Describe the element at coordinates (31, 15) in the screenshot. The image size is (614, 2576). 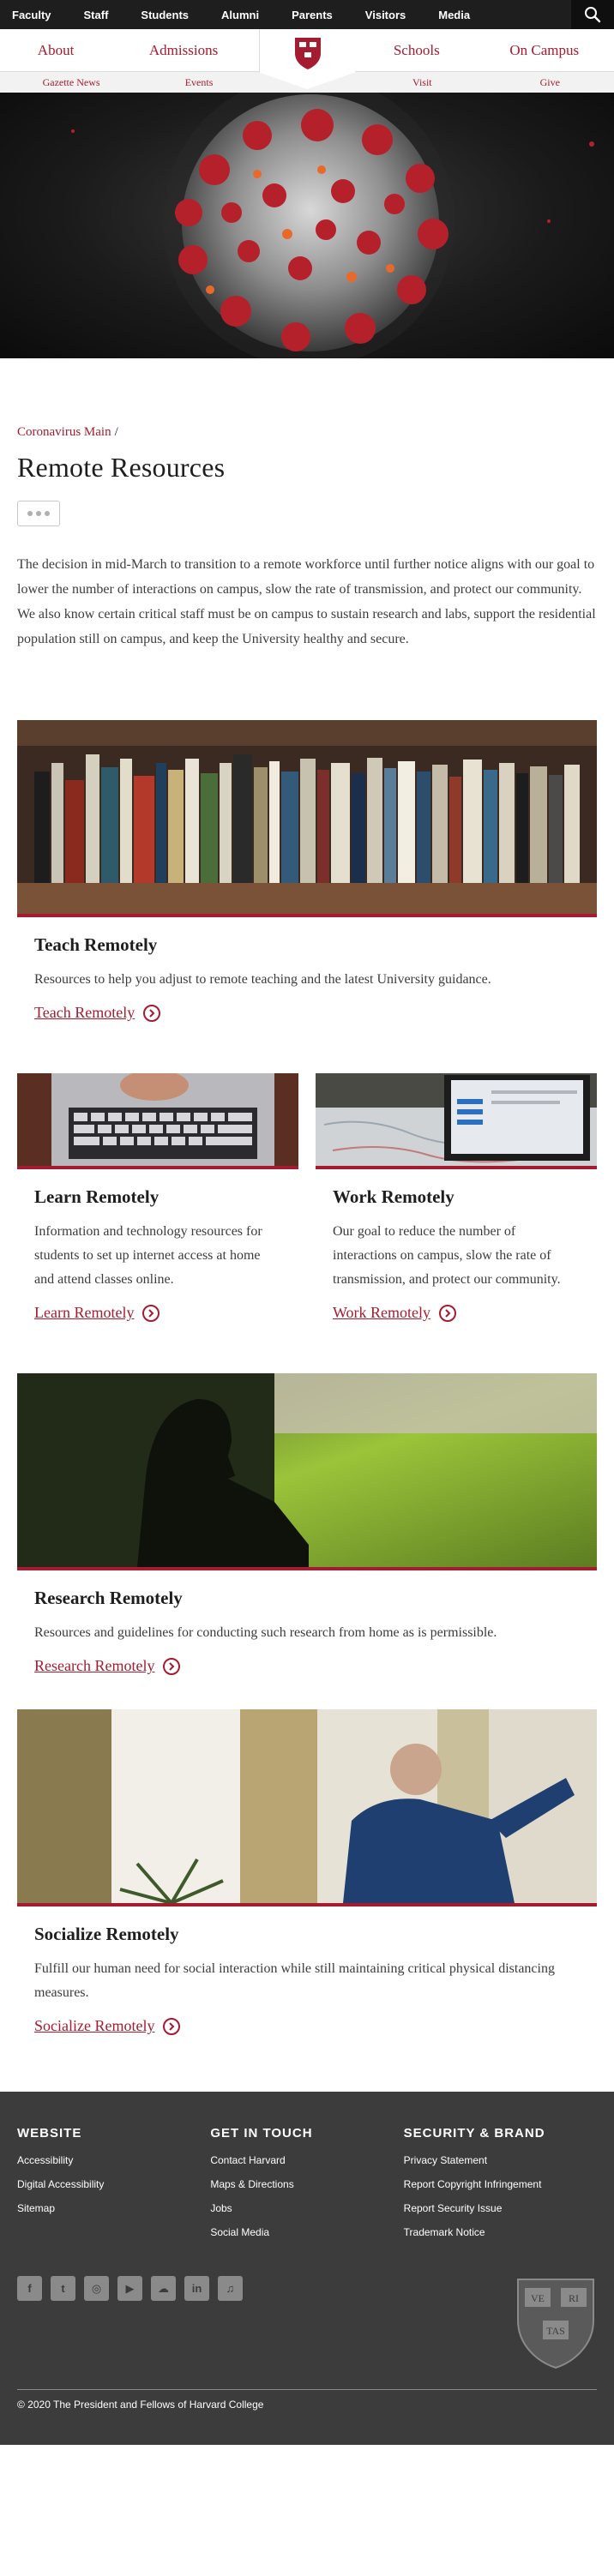
I see `audience-link-faculty: Faculty` at that location.